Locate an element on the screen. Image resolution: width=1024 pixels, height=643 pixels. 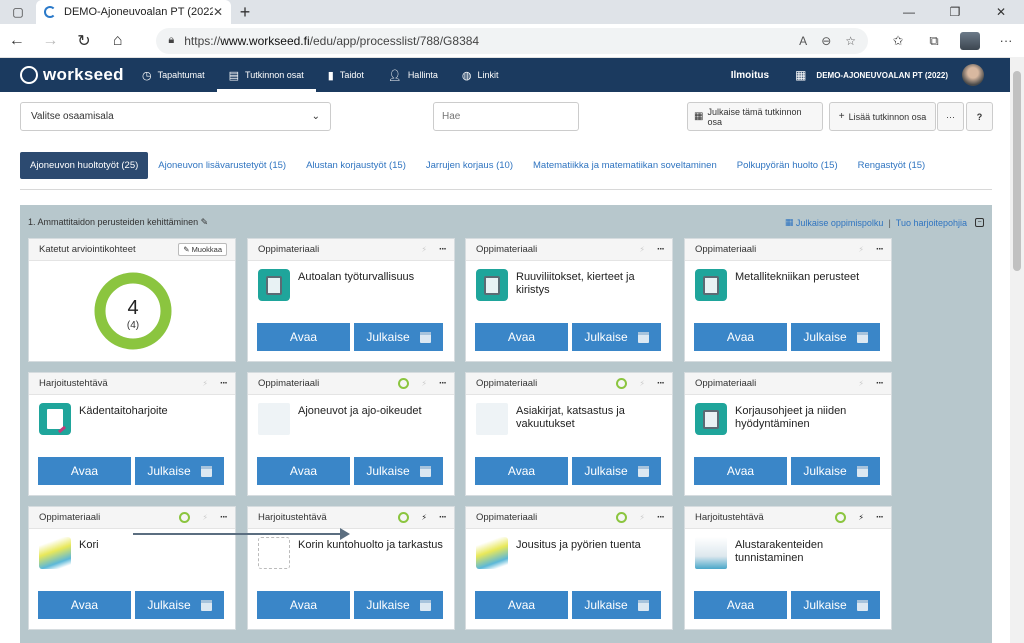
user-avatar is located at coordinates (973, 75).